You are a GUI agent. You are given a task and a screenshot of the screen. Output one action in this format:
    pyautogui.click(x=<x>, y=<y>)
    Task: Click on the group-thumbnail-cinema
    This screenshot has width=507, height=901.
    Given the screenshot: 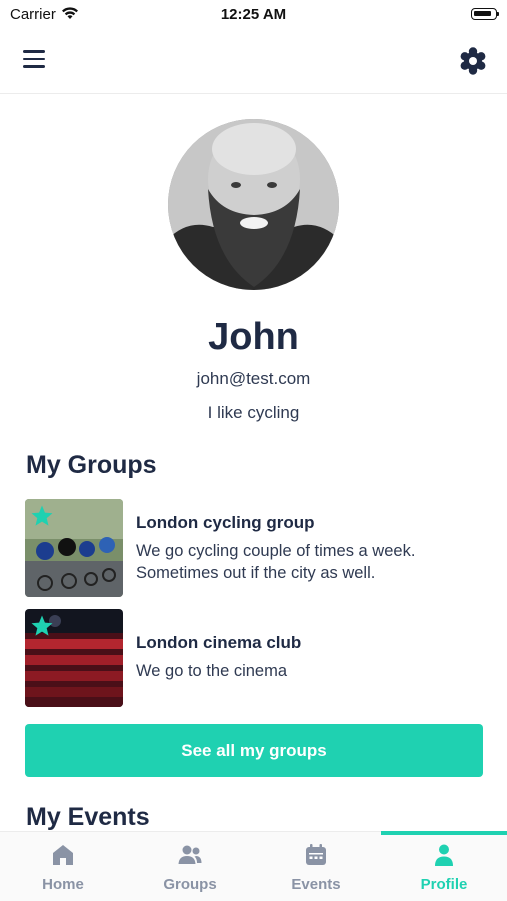 What is the action you would take?
    pyautogui.click(x=74, y=658)
    